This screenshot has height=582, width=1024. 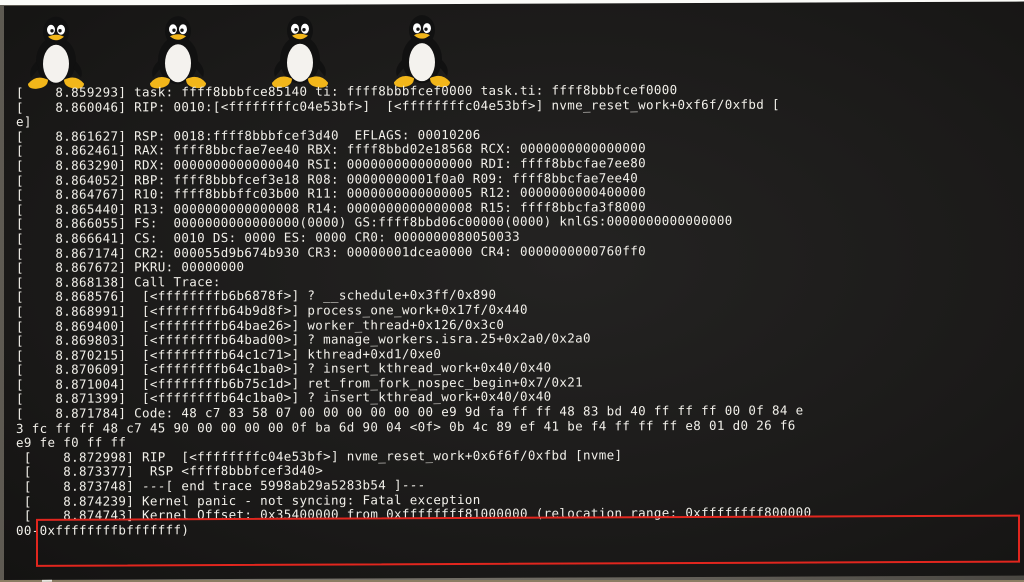 I want to click on panic-highlight-box, so click(x=528, y=540).